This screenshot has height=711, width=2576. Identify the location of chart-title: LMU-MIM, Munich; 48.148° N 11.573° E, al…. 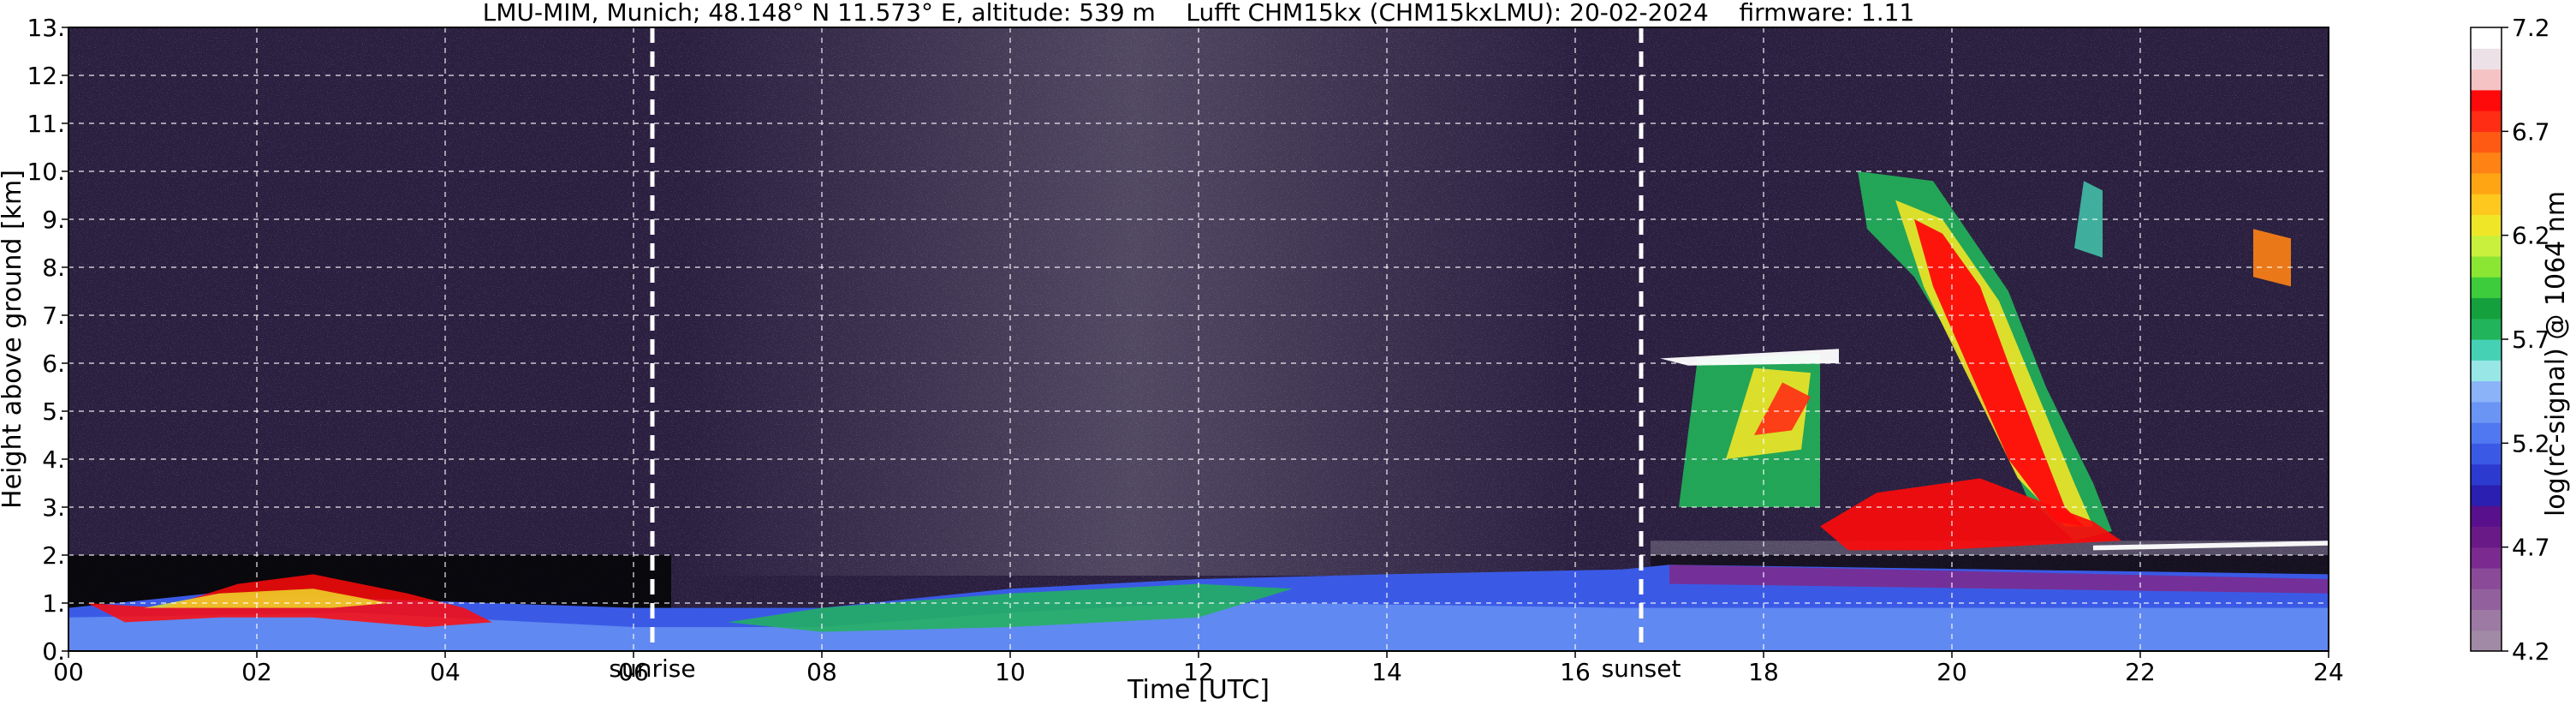
(1199, 13).